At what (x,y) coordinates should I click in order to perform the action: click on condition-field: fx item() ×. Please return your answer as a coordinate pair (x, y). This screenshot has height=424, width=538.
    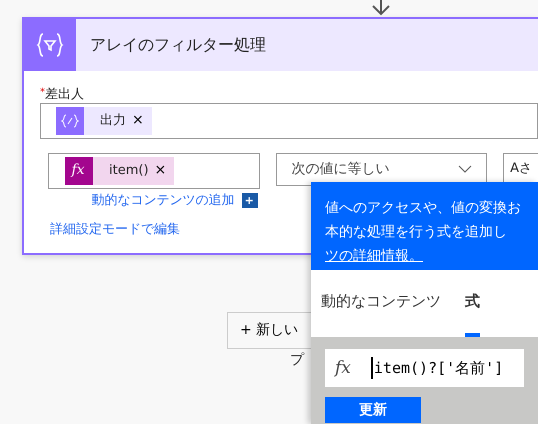
    Looking at the image, I should click on (154, 170).